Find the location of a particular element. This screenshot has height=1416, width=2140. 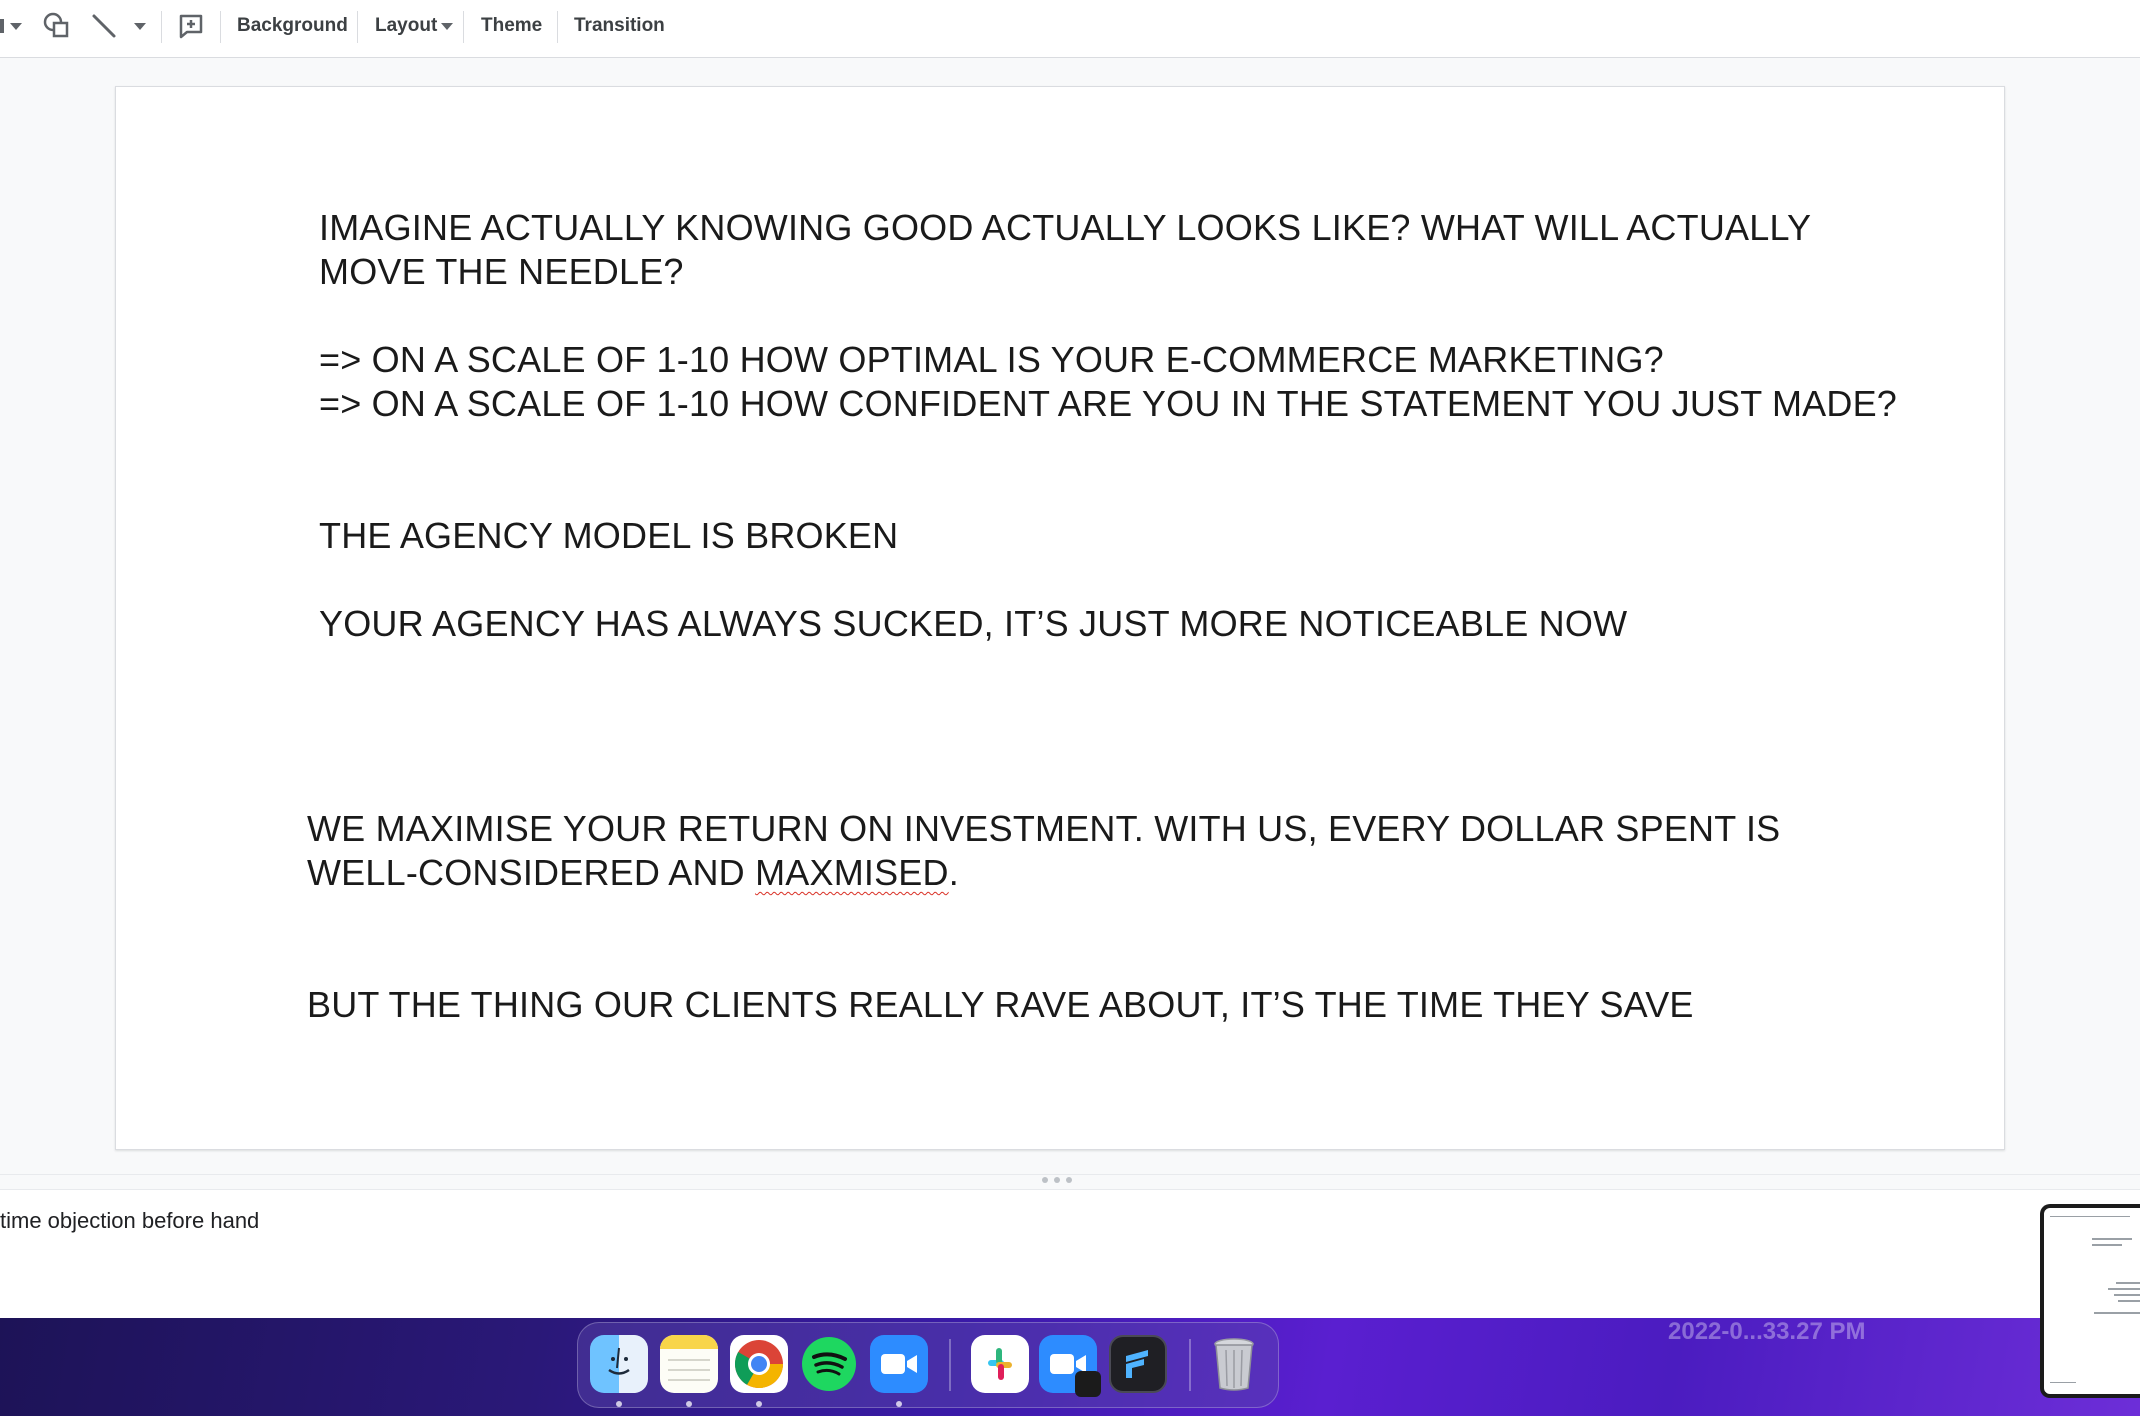

presenter-icon is located at coordinates (1138, 1364).